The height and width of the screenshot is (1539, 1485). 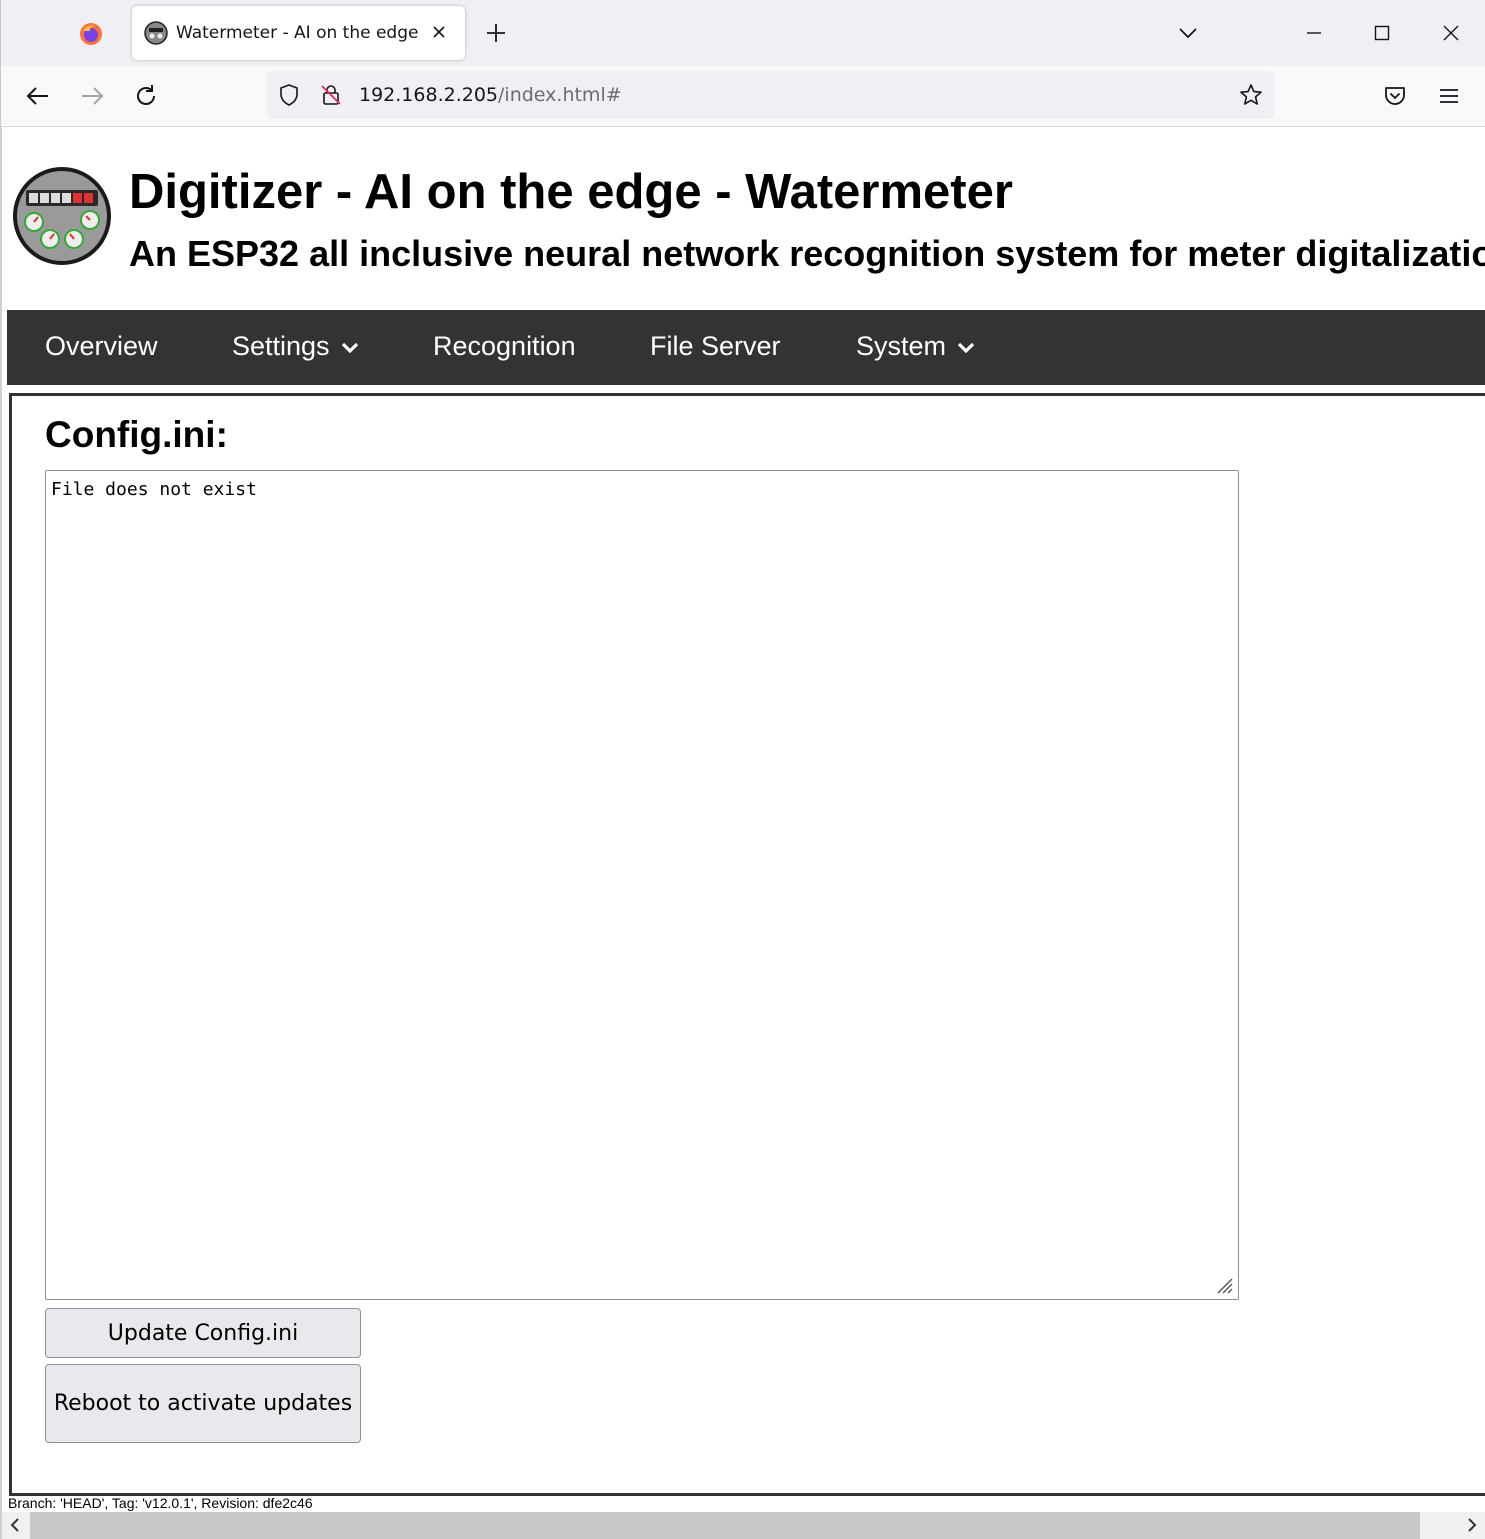 I want to click on firefox-icon, so click(x=91, y=34).